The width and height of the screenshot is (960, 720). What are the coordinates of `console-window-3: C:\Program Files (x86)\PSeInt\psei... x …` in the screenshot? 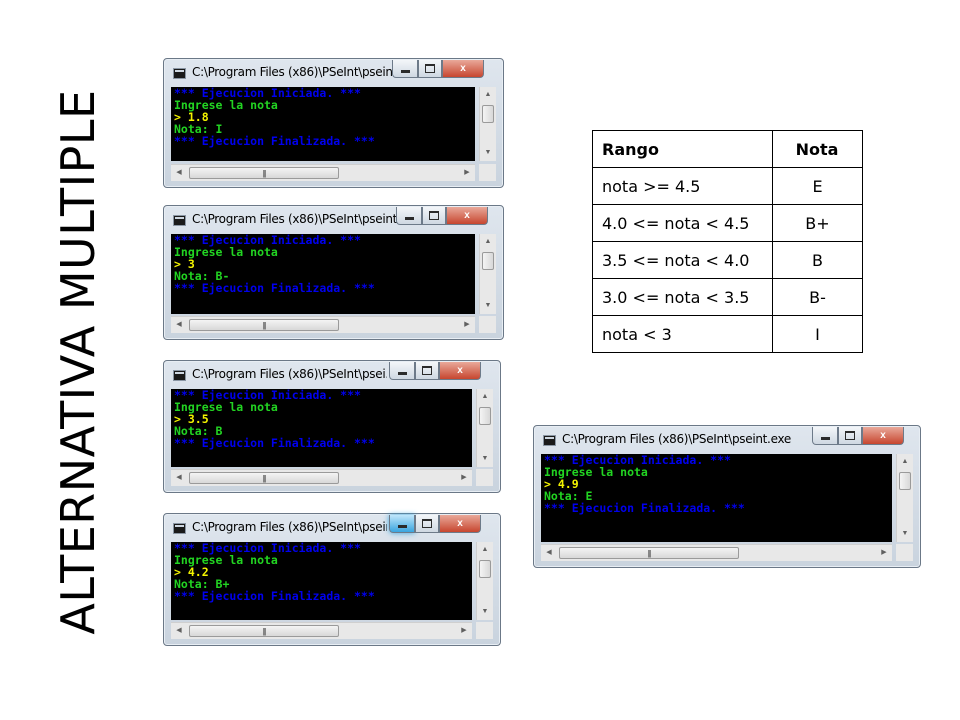 It's located at (332, 426).